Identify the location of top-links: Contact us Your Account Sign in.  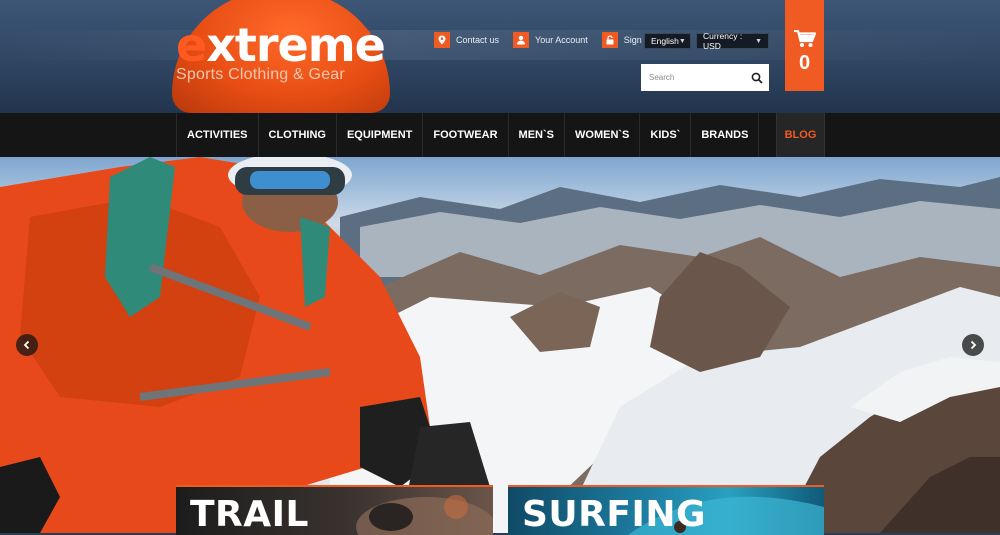
(542, 40).